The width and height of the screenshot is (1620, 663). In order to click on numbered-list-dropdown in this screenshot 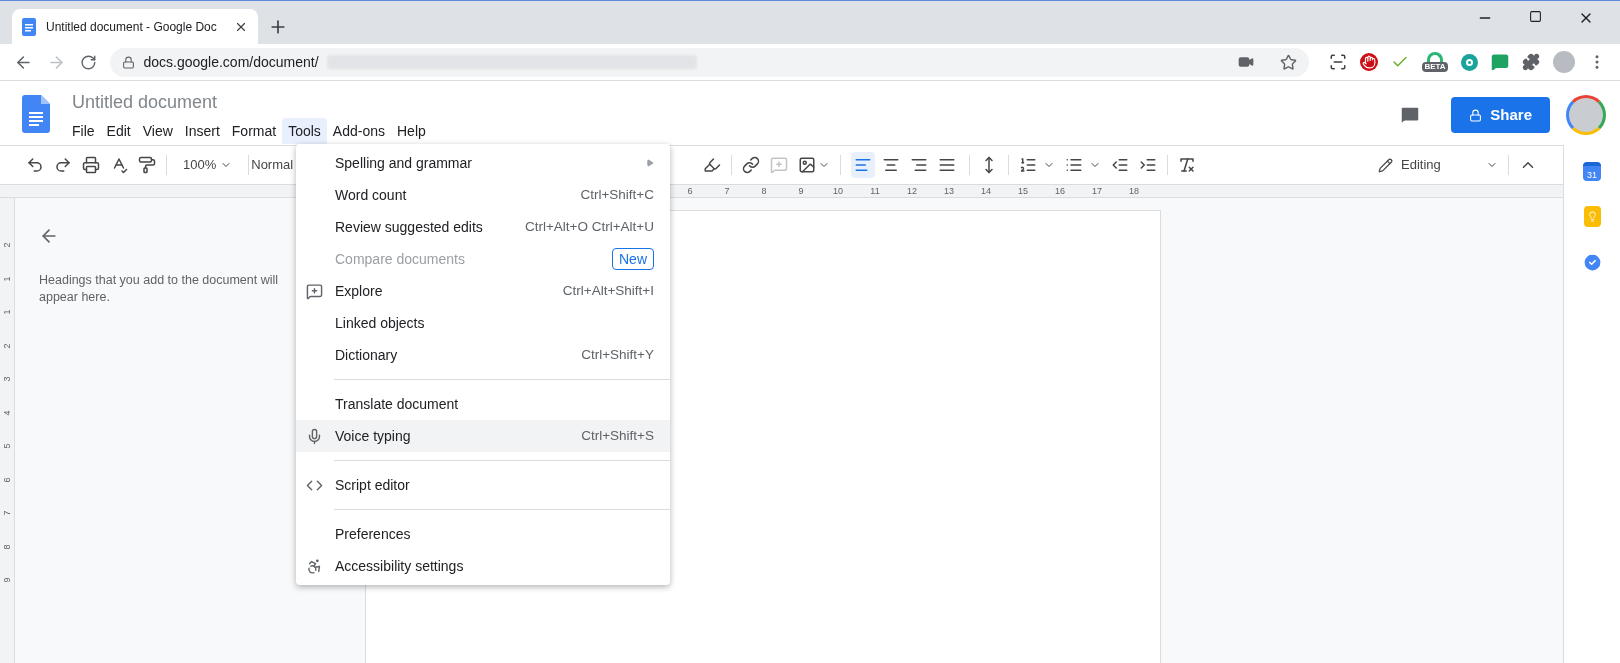, I will do `click(1037, 165)`.